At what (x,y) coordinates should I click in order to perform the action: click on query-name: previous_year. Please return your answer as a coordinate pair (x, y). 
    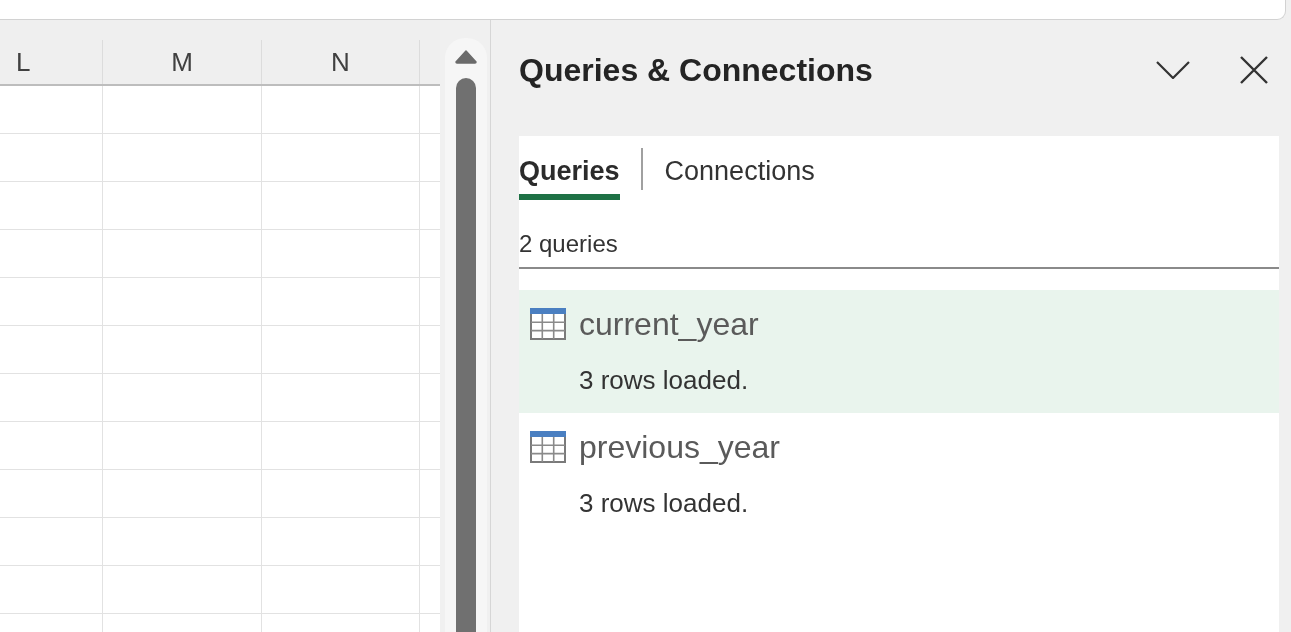
    Looking at the image, I should click on (679, 447).